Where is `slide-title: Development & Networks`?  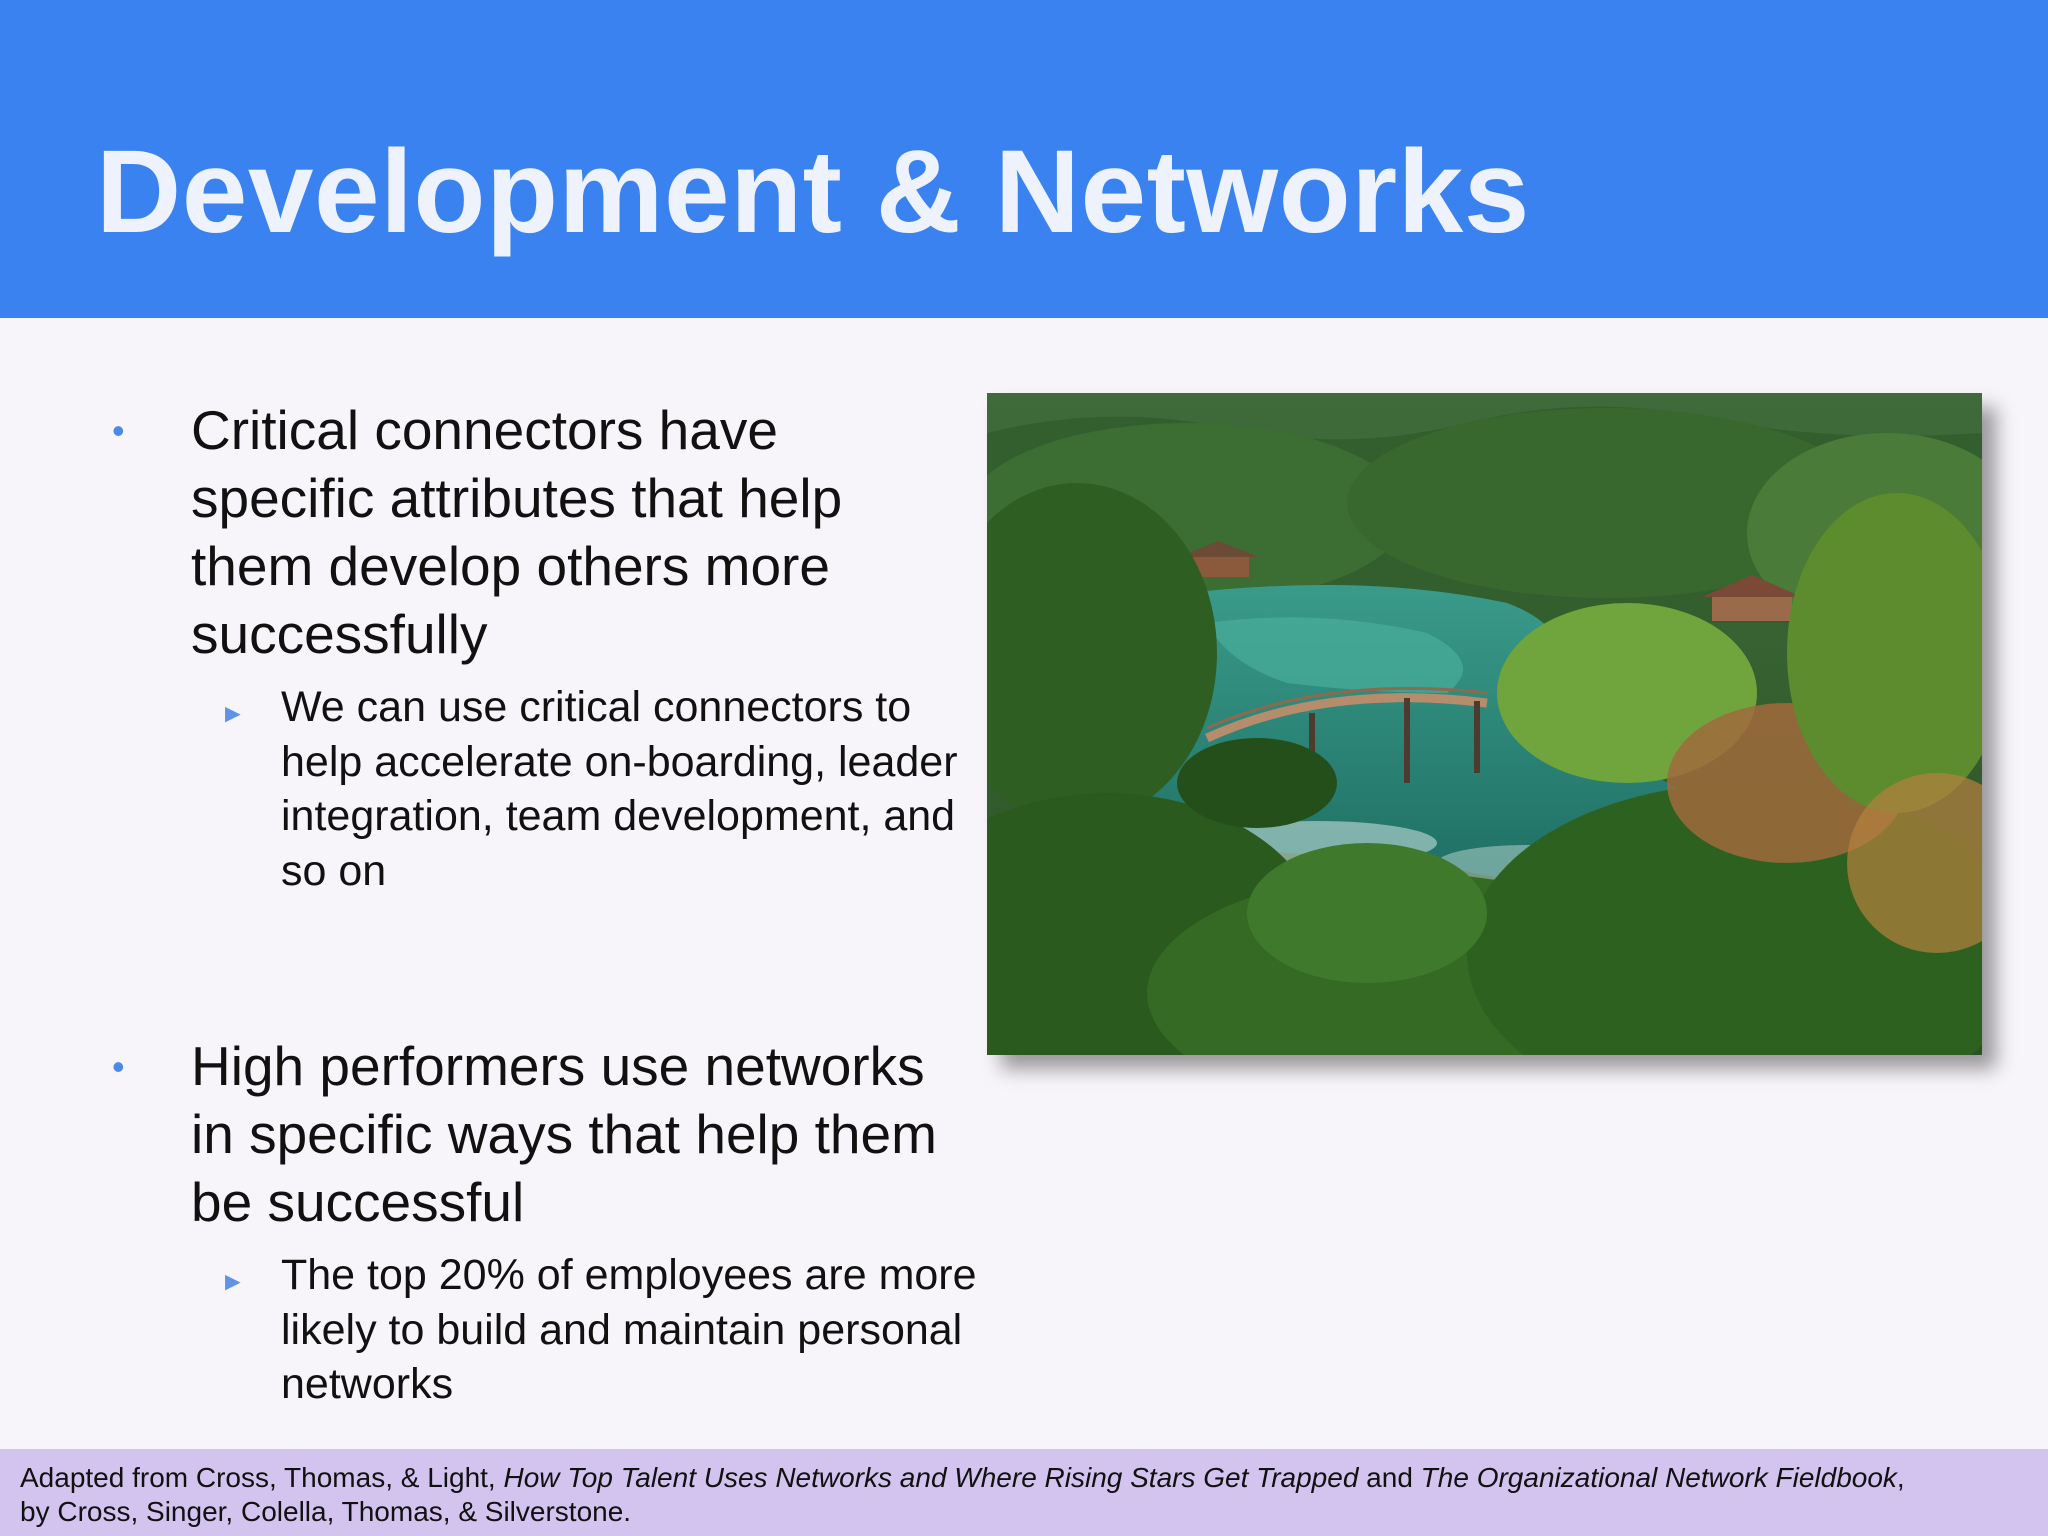 slide-title: Development & Networks is located at coordinates (813, 192).